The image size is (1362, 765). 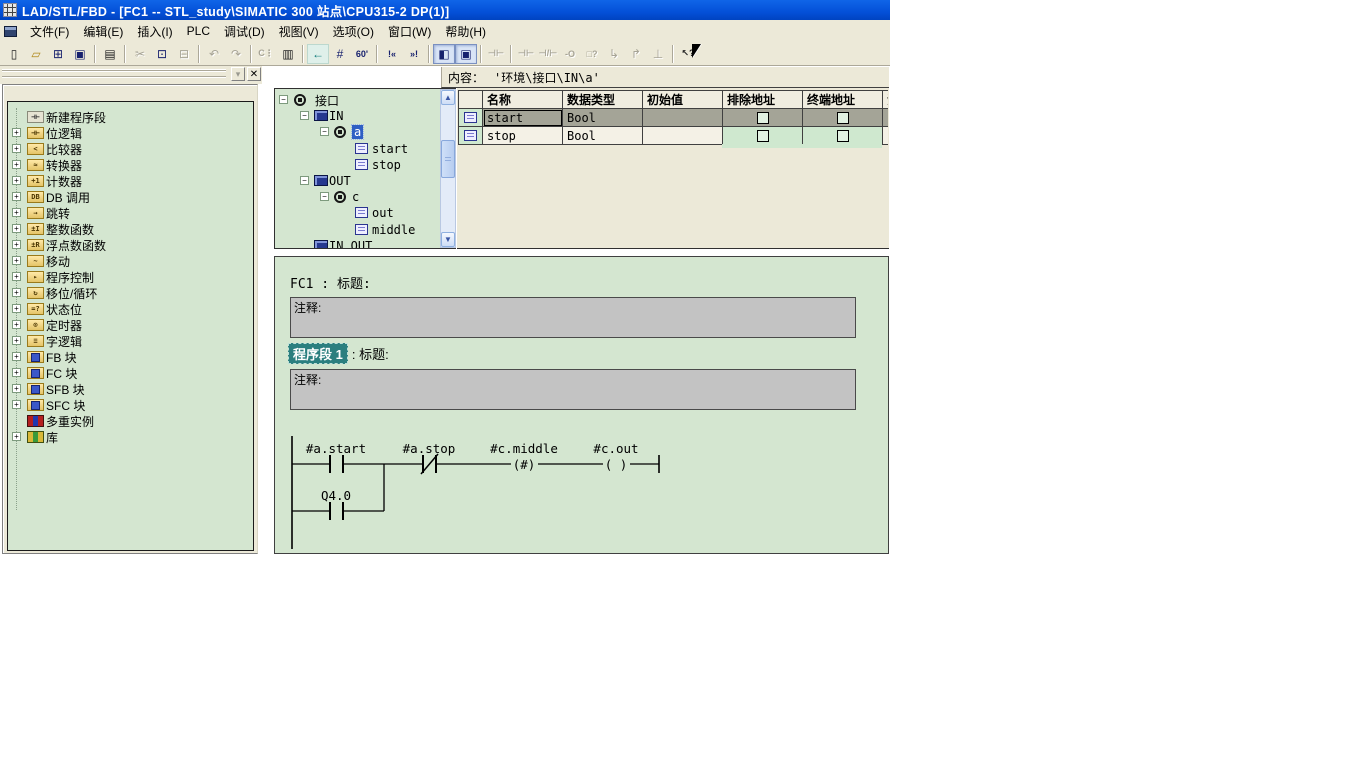 What do you see at coordinates (14, 54) in the screenshot?
I see `new-file-button: ▯` at bounding box center [14, 54].